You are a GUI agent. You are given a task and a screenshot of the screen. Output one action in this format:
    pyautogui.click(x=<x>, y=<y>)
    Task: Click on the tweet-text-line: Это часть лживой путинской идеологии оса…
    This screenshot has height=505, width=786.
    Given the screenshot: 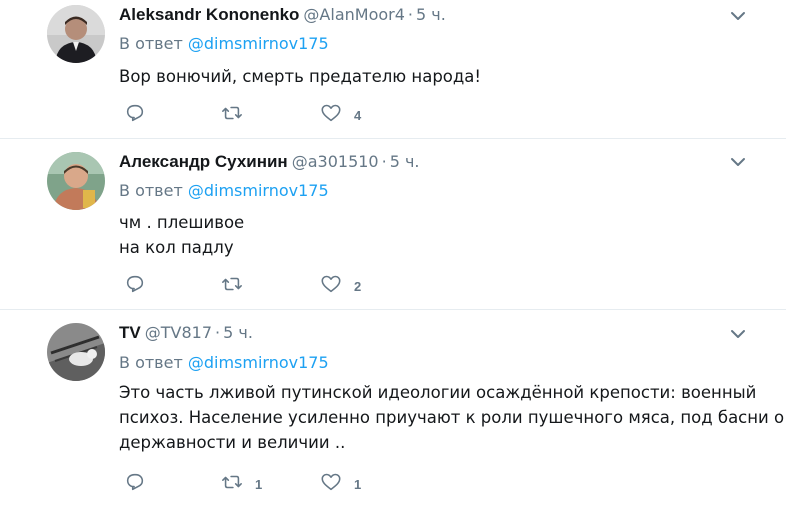 What is the action you would take?
    pyautogui.click(x=438, y=392)
    